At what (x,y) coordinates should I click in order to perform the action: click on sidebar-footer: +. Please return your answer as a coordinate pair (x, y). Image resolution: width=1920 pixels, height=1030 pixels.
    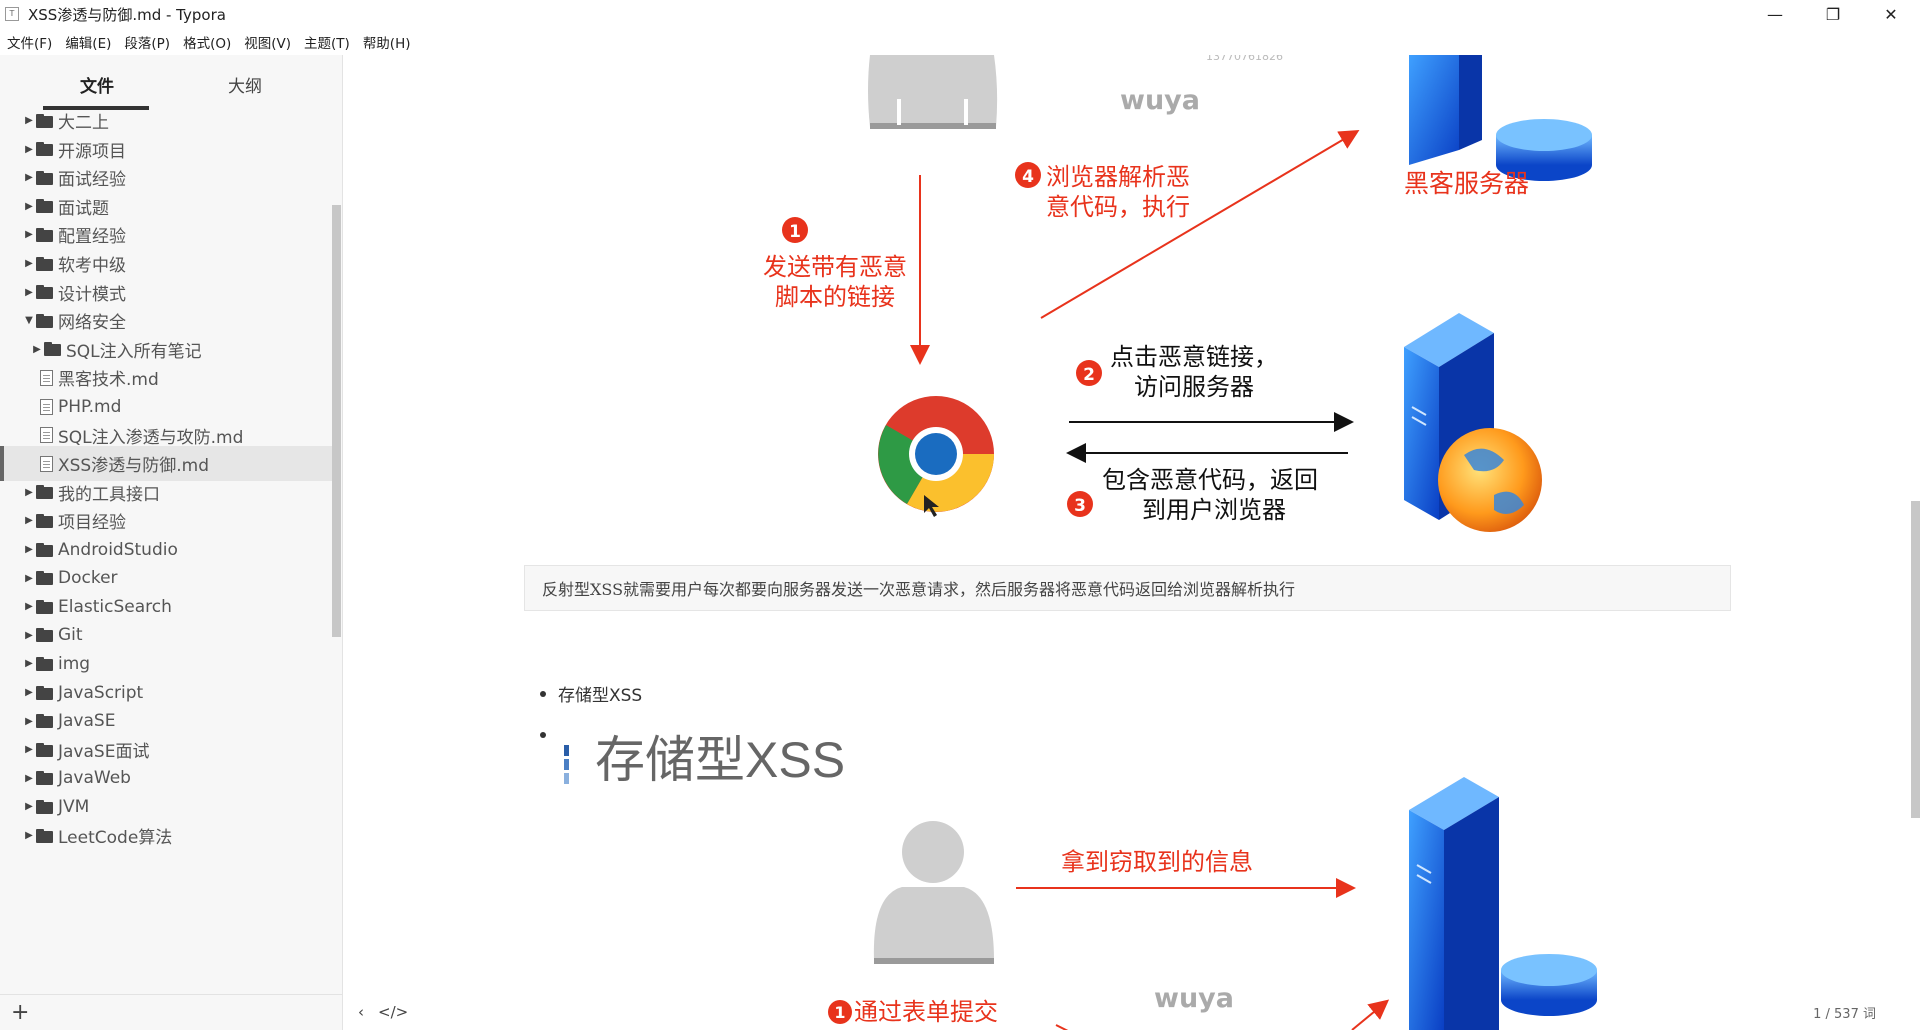
    Looking at the image, I should click on (171, 1012).